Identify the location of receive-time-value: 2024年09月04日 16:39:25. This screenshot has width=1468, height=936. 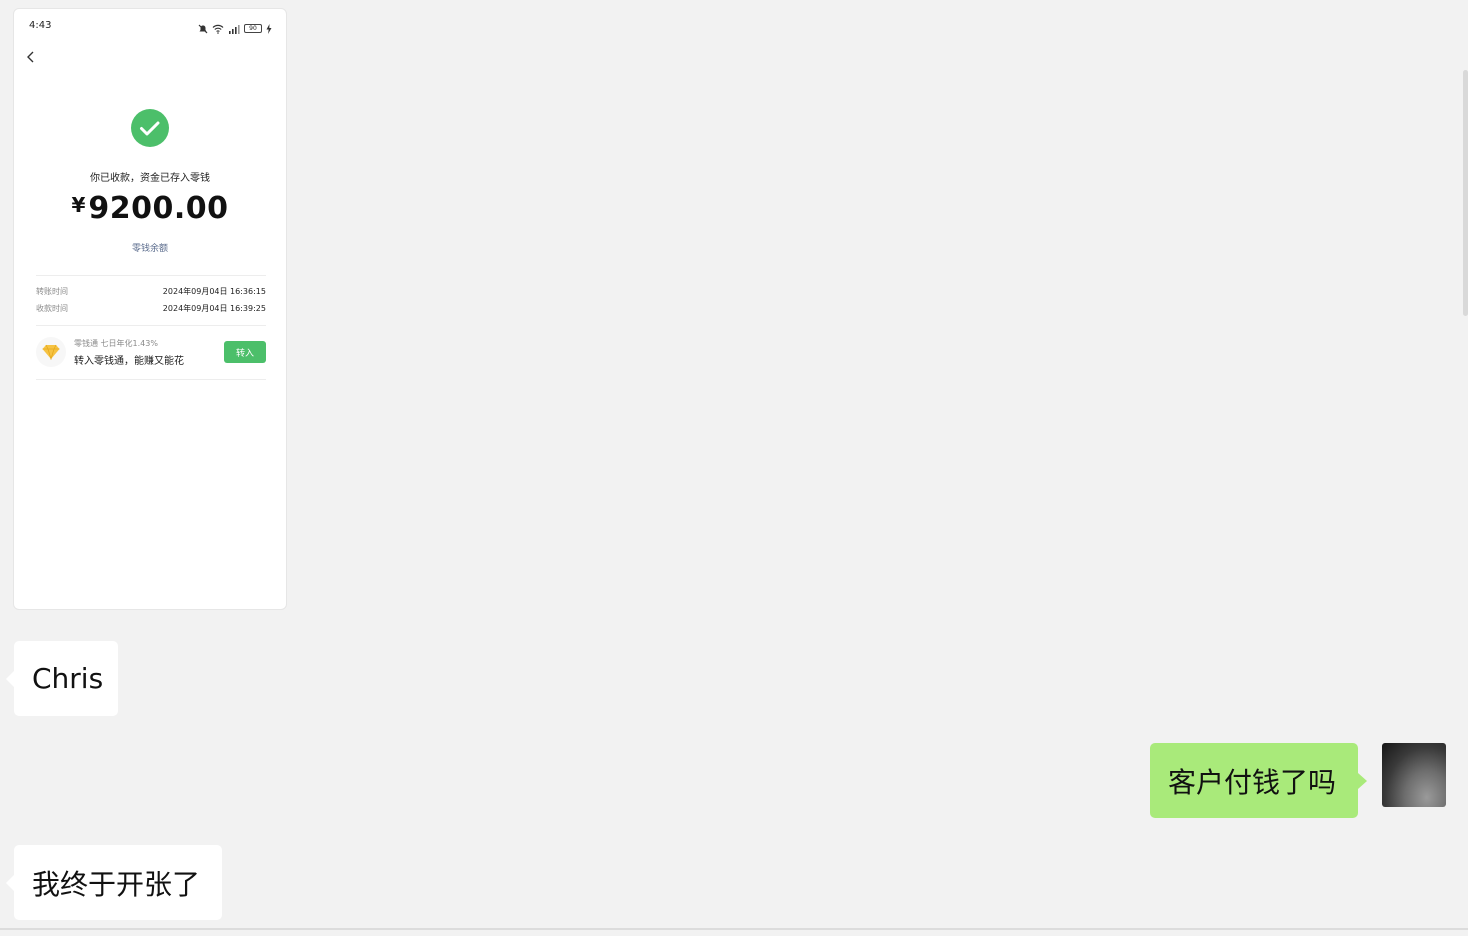
(214, 308).